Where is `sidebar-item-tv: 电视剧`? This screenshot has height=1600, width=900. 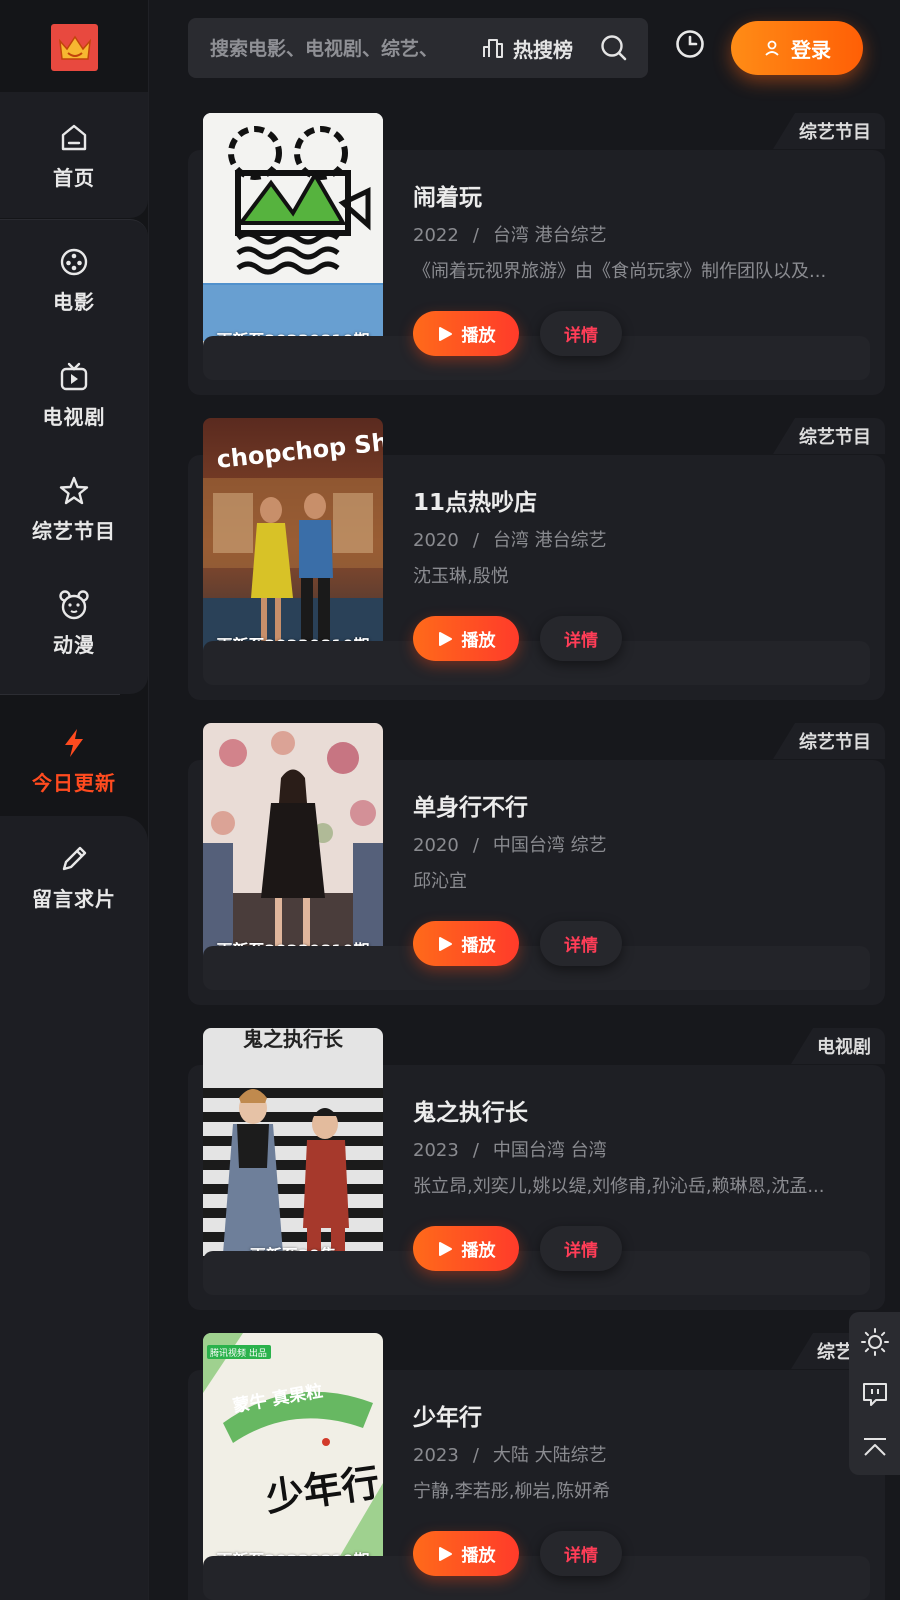
sidebar-item-tv: 电视剧 is located at coordinates (74, 394).